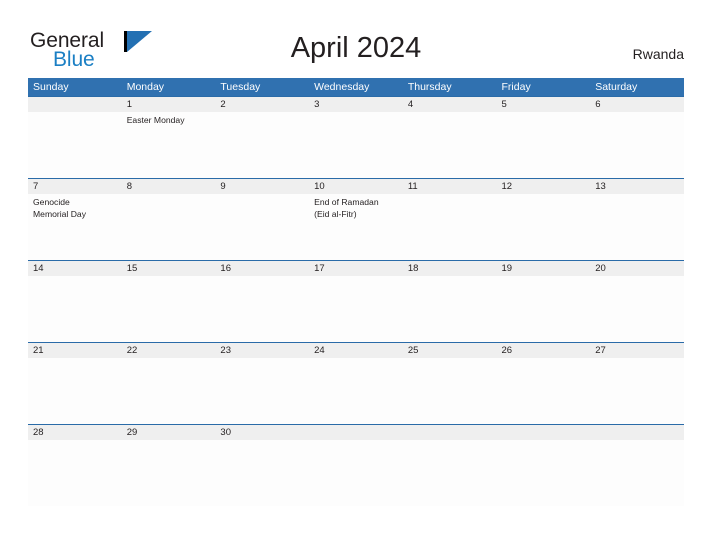  Describe the element at coordinates (169, 268) in the screenshot. I see `date-number: 15` at that location.